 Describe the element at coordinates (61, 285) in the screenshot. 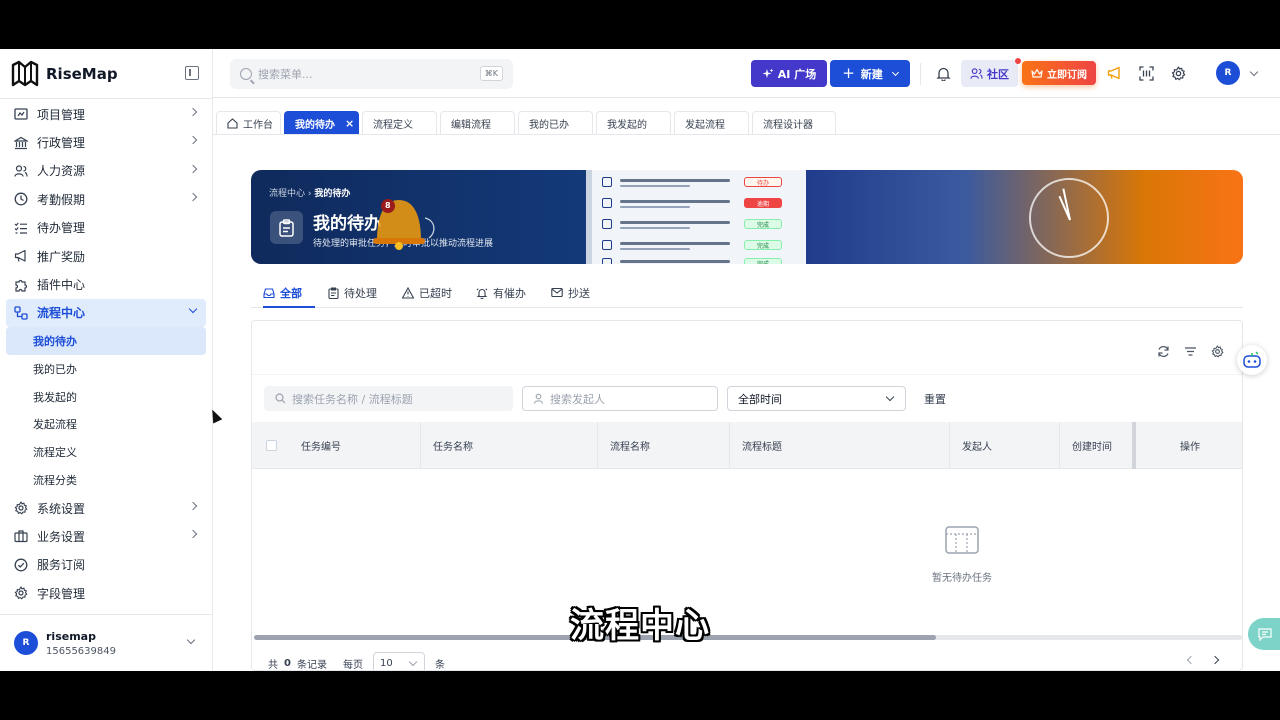

I see `sidebar-item-label: 插件中心` at that location.